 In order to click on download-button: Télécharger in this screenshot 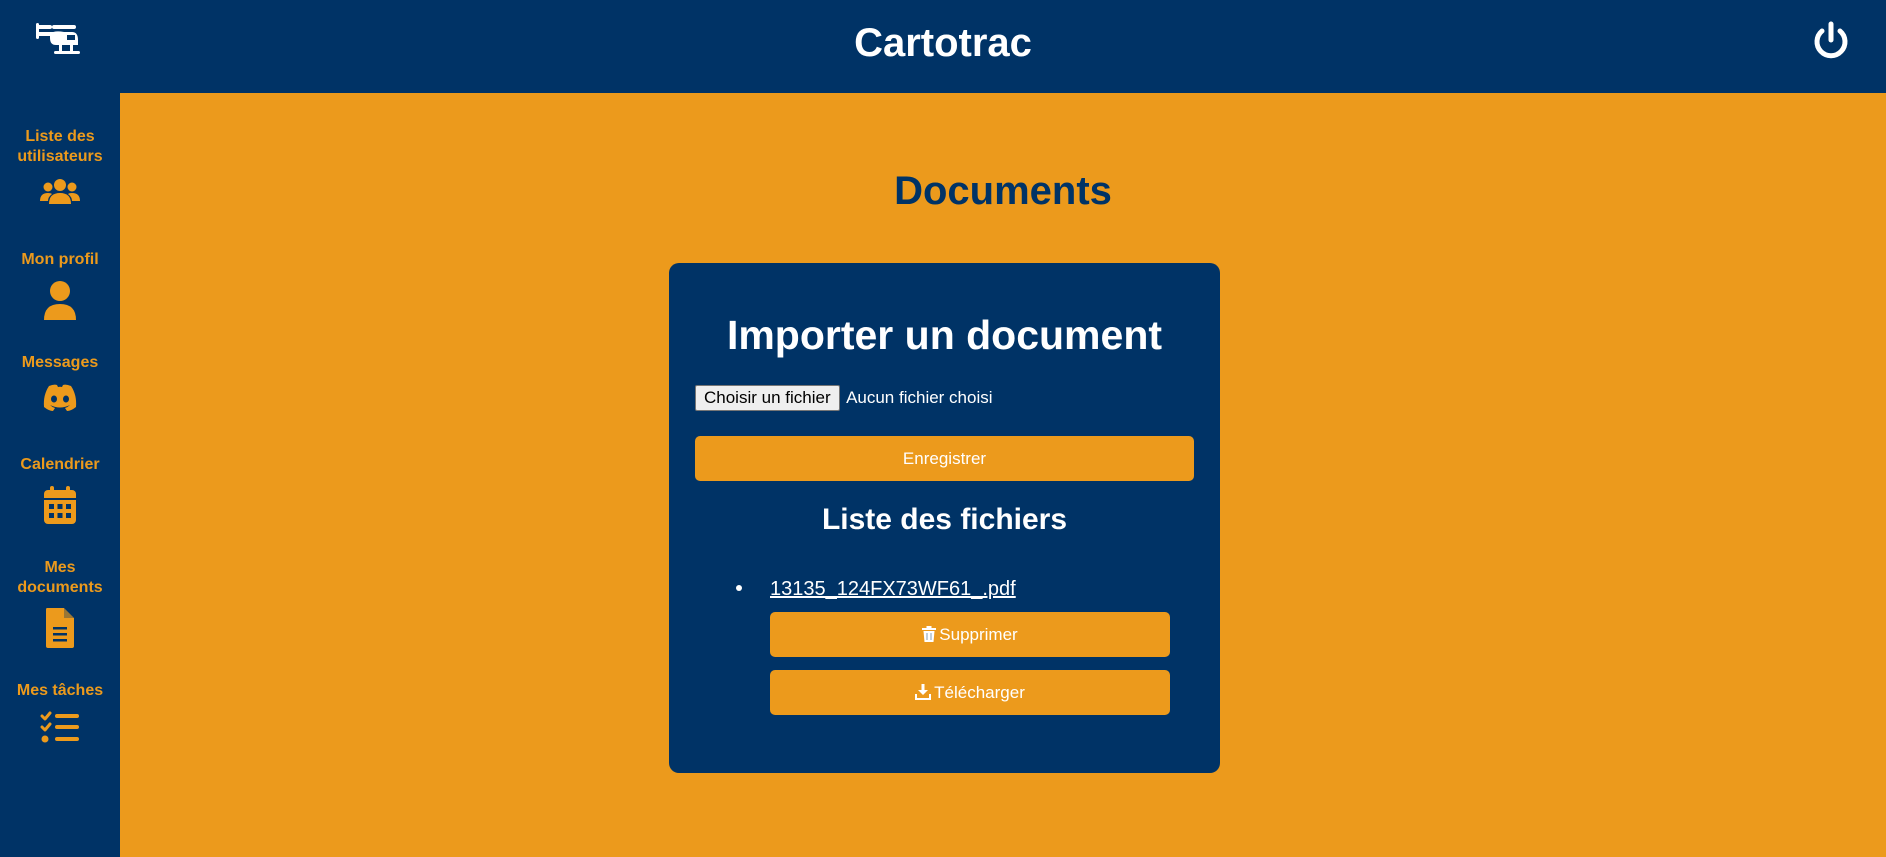, I will do `click(970, 692)`.